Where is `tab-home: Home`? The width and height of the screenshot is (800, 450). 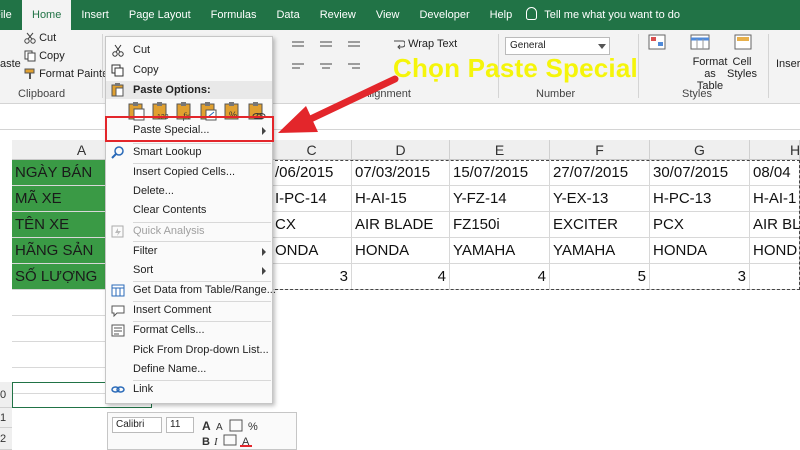 tab-home: Home is located at coordinates (47, 15).